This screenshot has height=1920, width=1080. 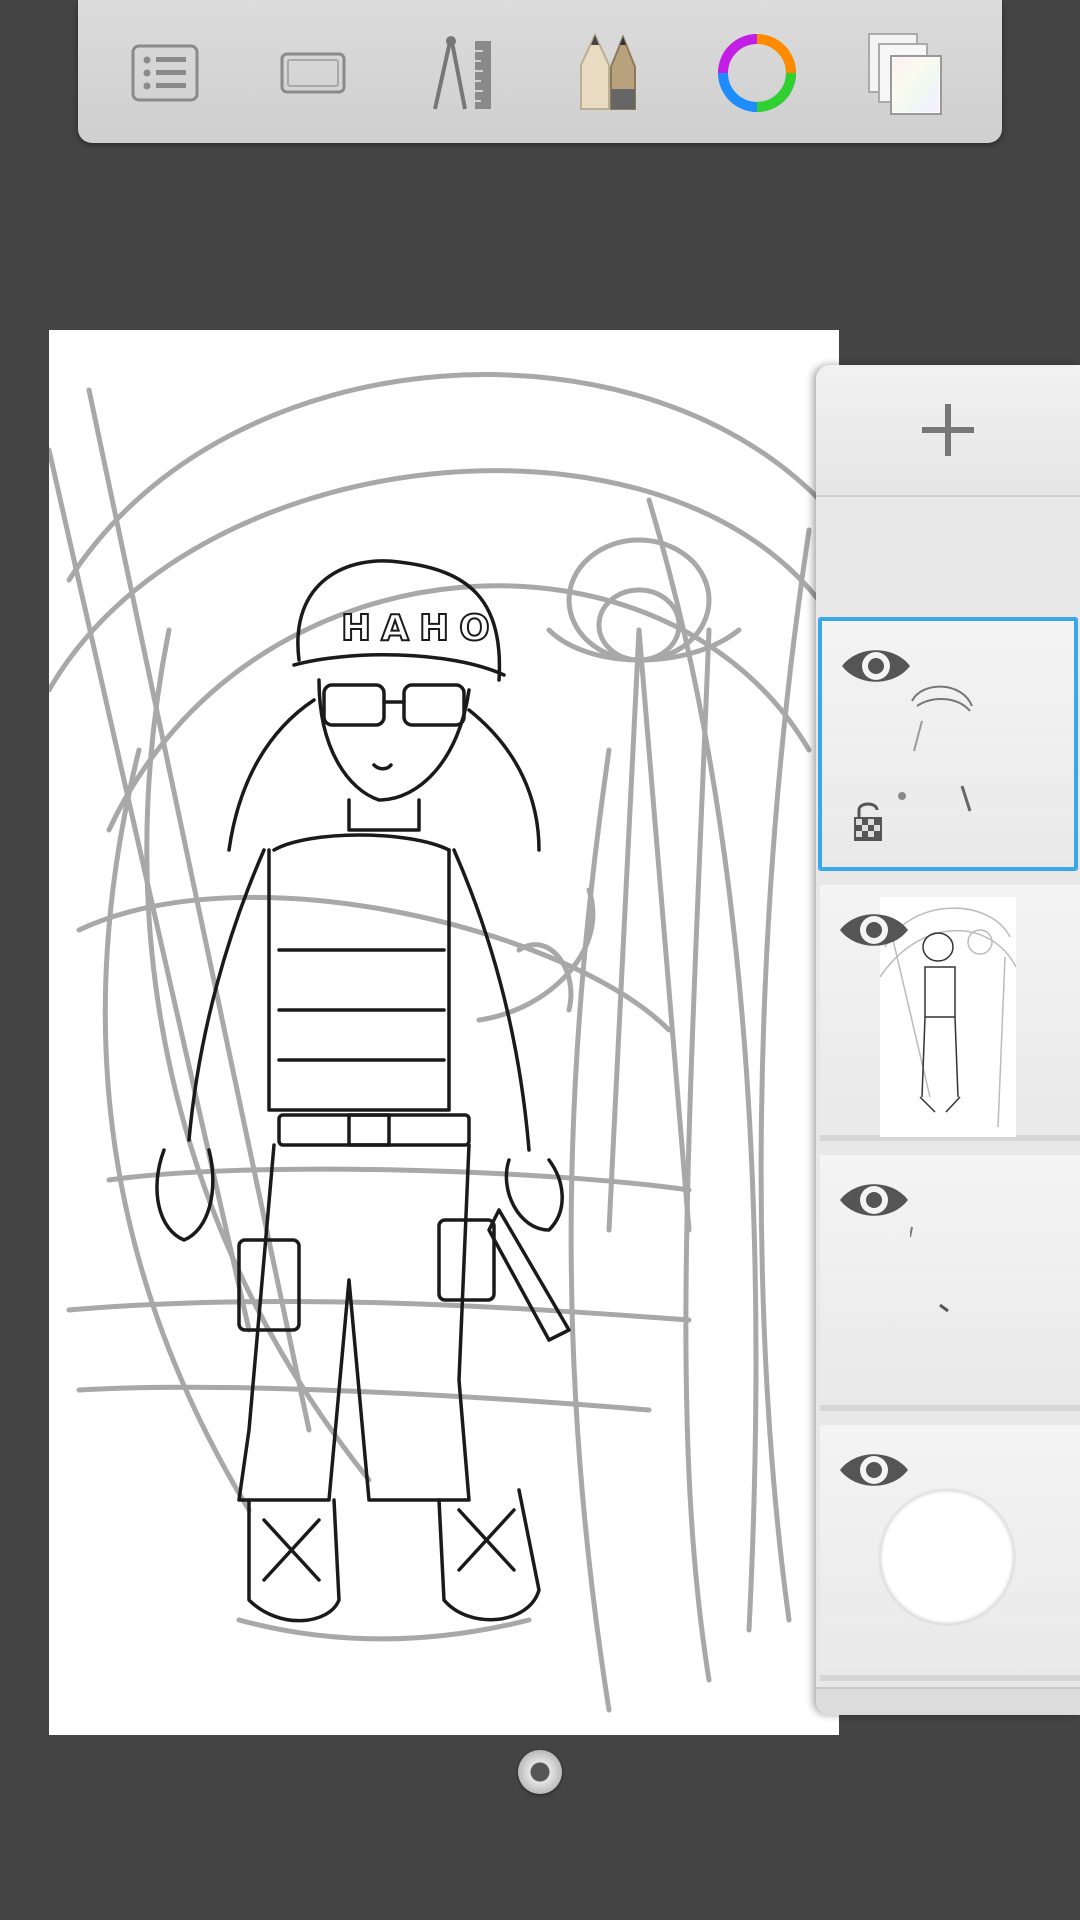 I want to click on pencils-icon, so click(x=609, y=73).